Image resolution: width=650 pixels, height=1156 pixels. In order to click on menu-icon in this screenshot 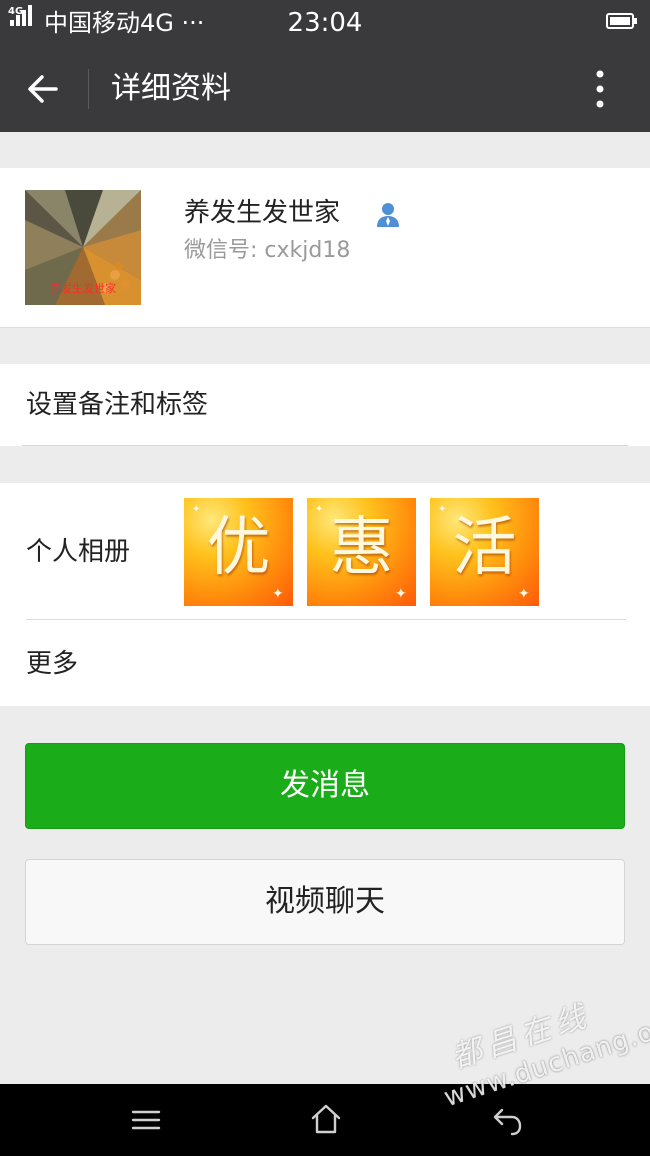, I will do `click(146, 1120)`.